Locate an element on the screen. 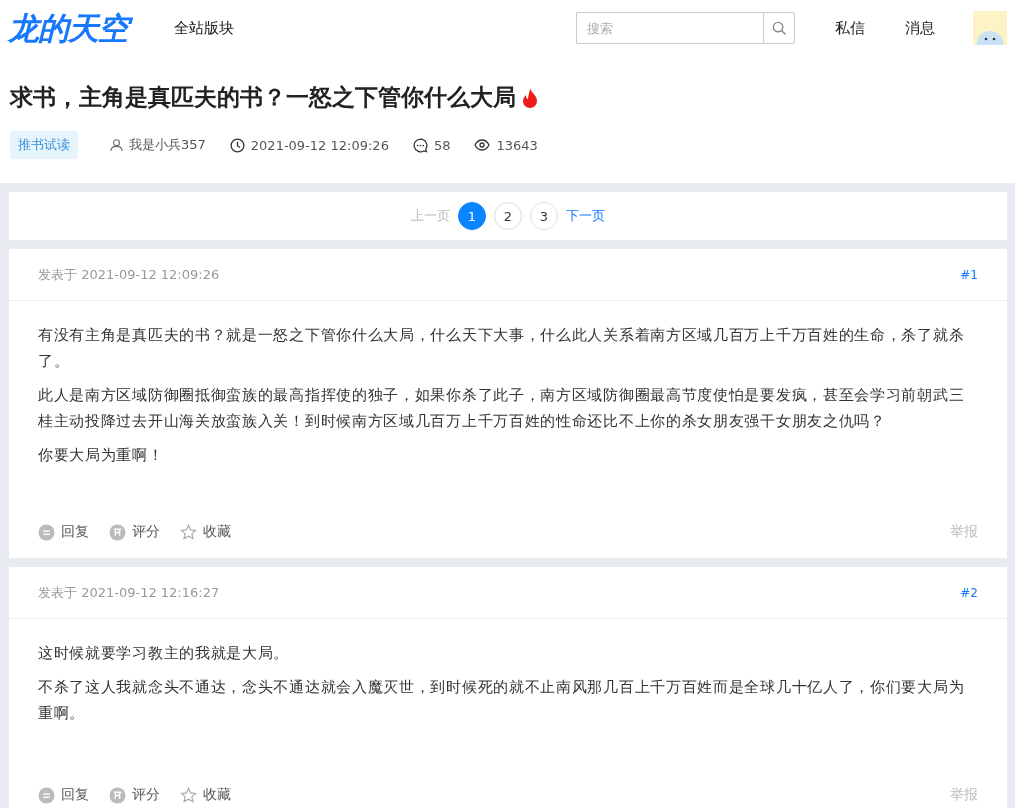 The width and height of the screenshot is (1015, 808). search-field: 搜索 is located at coordinates (669, 28).